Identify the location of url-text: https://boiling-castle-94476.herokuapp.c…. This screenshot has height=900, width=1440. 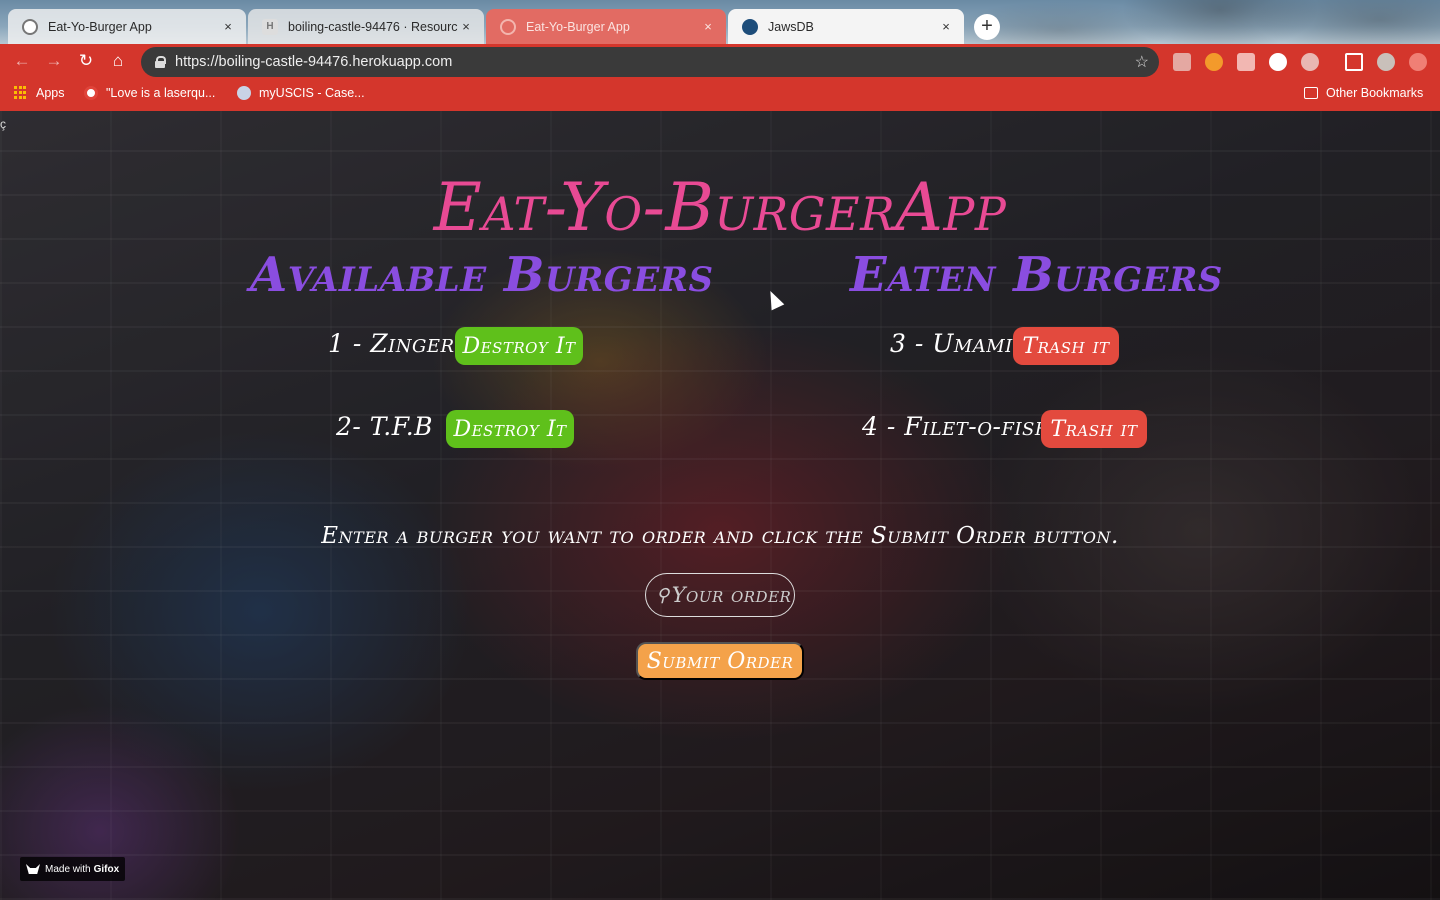
(314, 62).